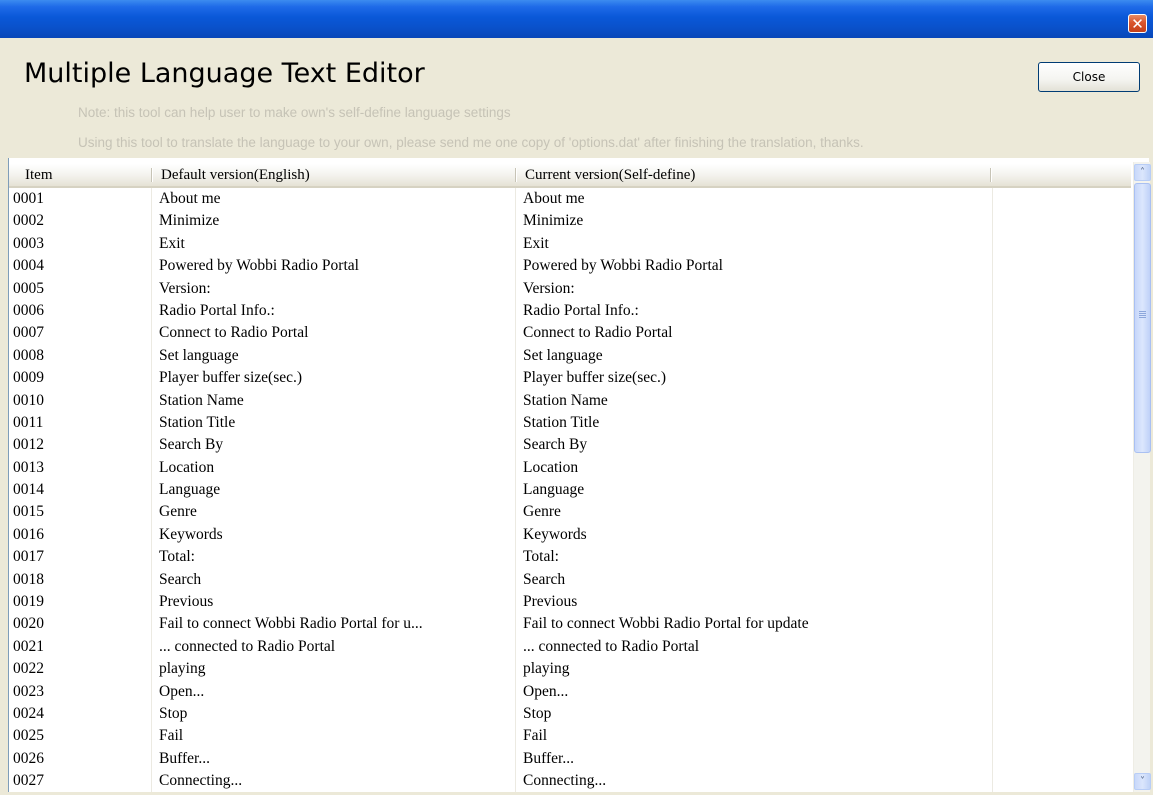  I want to click on cell-item: 0014, so click(77, 490).